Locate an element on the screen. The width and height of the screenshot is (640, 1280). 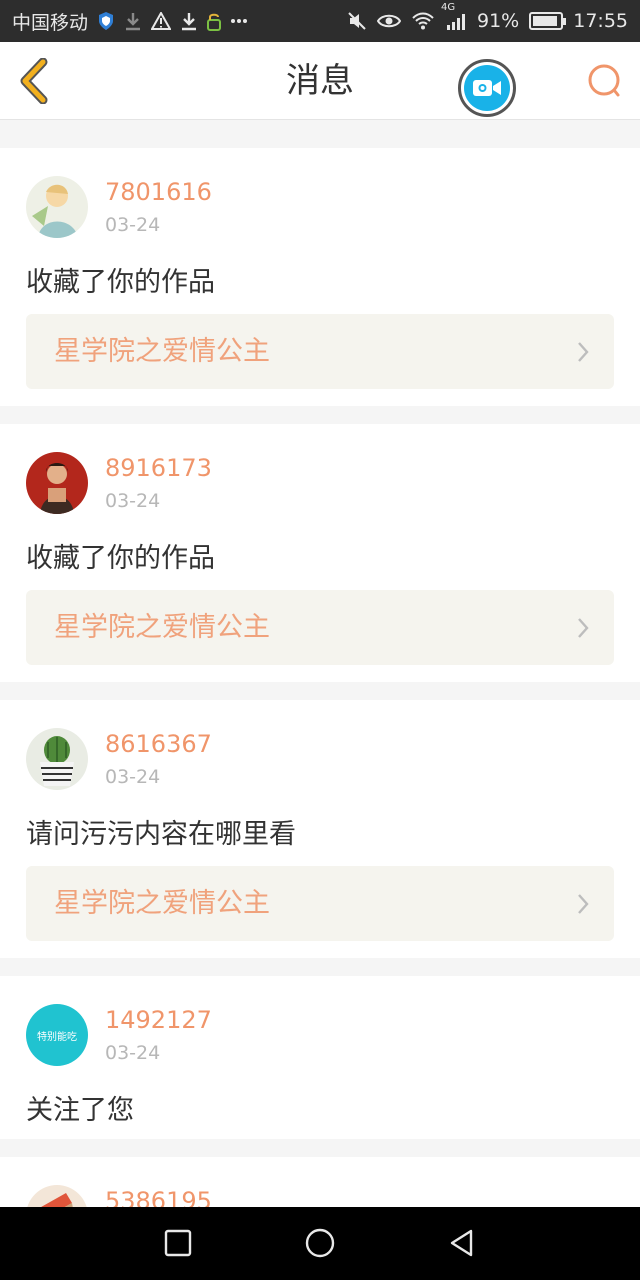
video-button is located at coordinates (487, 88).